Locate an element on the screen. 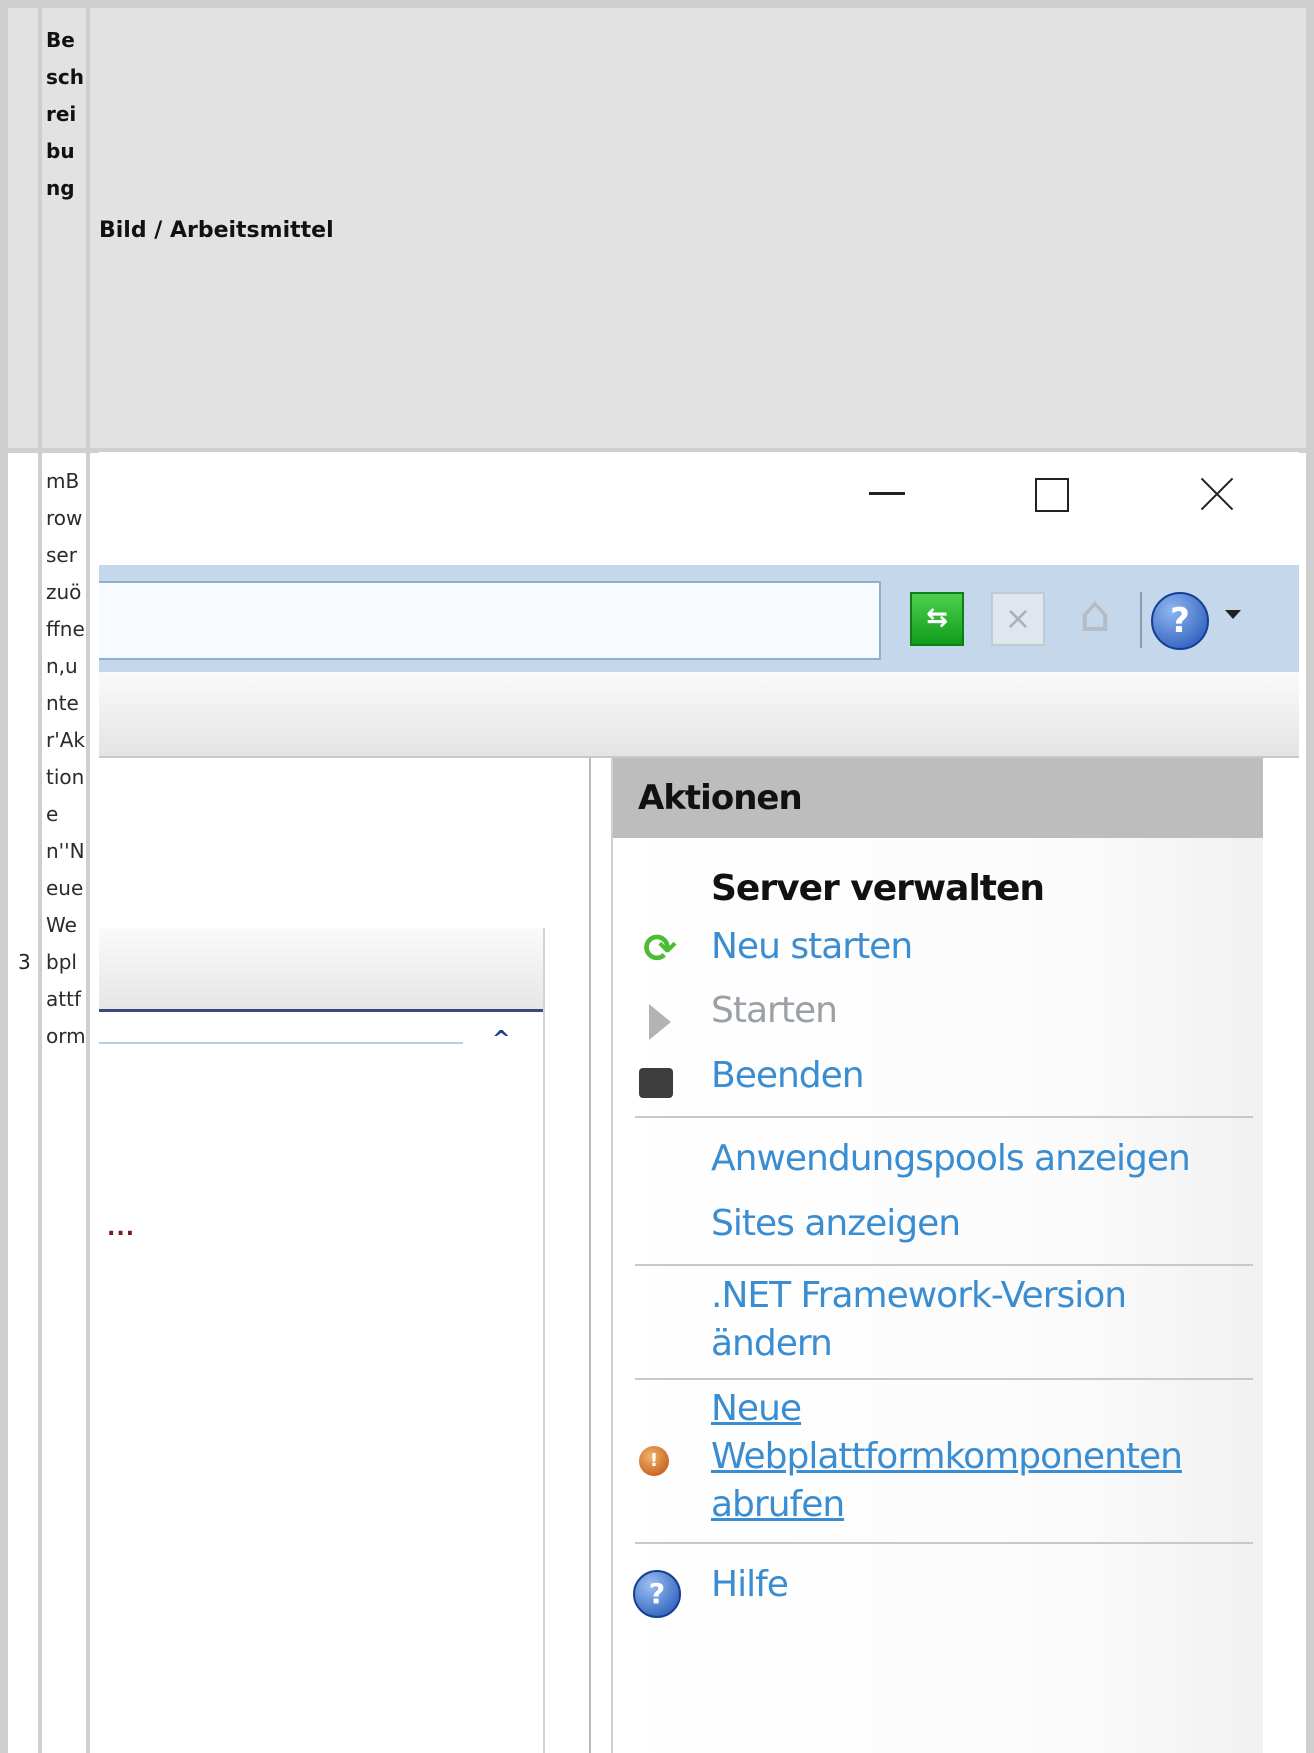 The width and height of the screenshot is (1314, 1753). action-webpi-link-line3: abrufen is located at coordinates (778, 1505).